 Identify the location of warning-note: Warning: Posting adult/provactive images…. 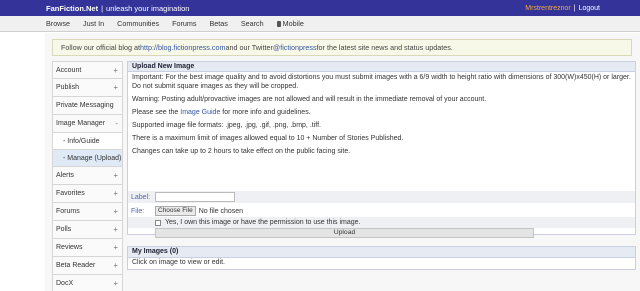
(309, 99).